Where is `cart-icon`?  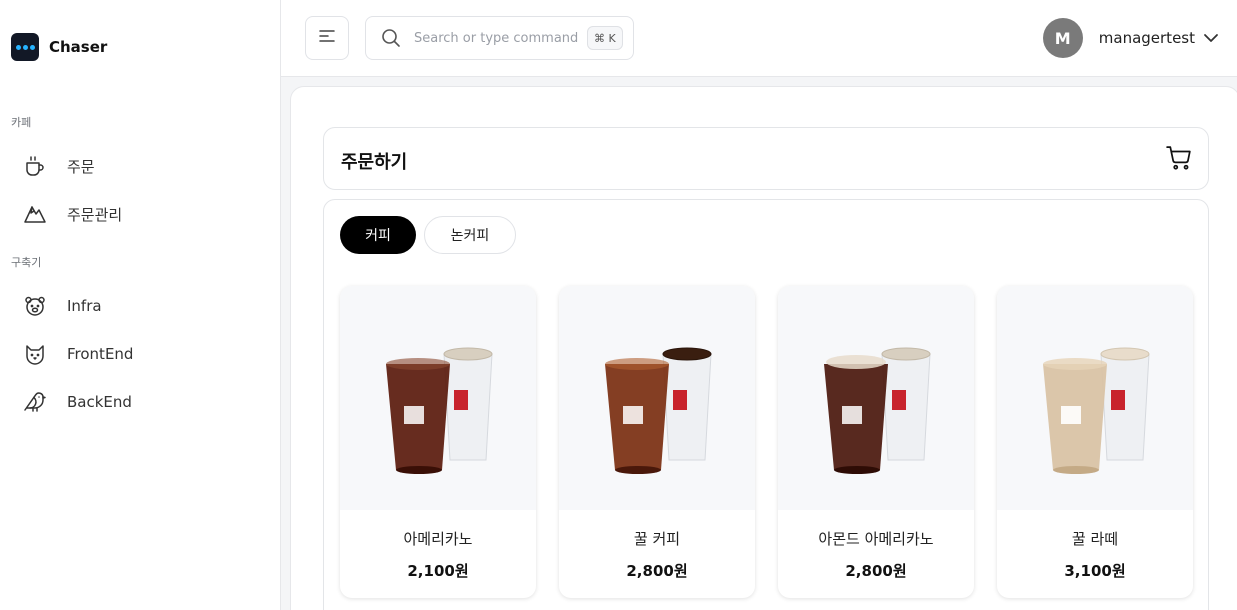 cart-icon is located at coordinates (1179, 158).